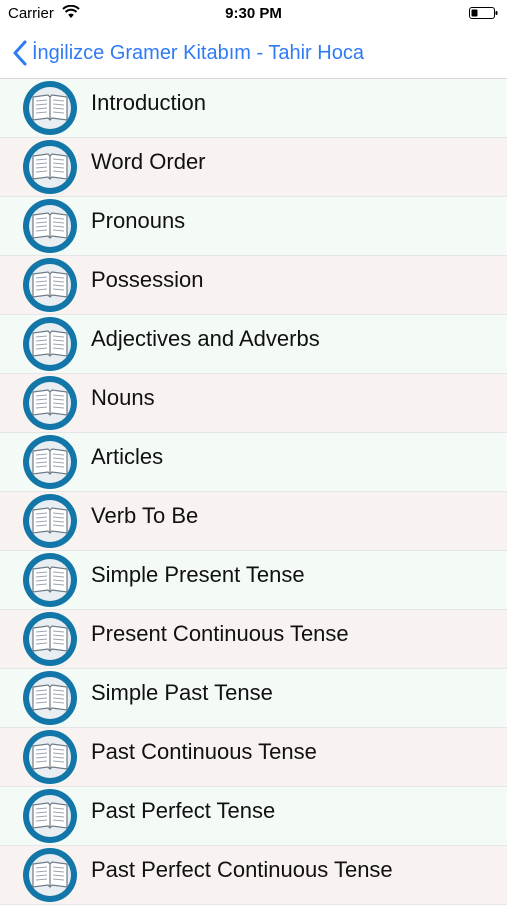 Image resolution: width=507 pixels, height=905 pixels. Describe the element at coordinates (253, 521) in the screenshot. I see `list-item: Verb To Be` at that location.